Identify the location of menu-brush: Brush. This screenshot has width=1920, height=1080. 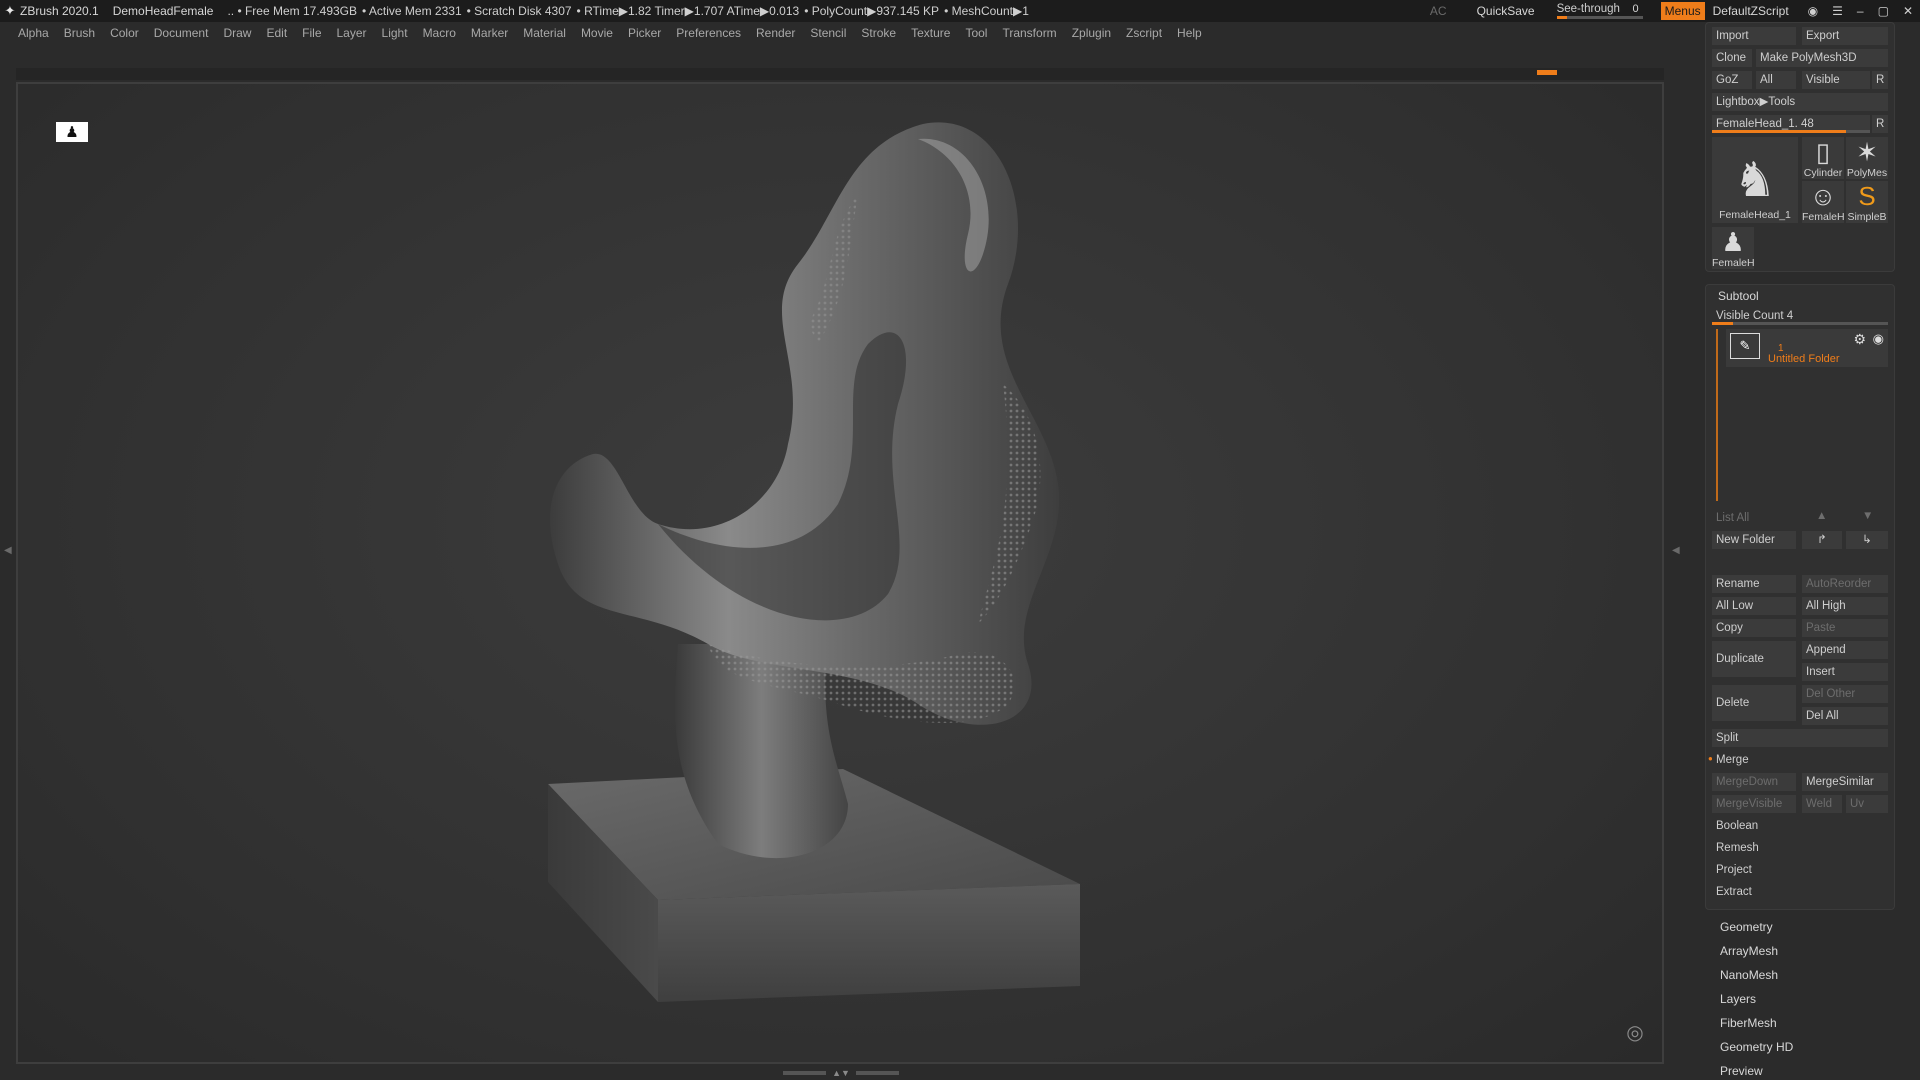
(79, 33).